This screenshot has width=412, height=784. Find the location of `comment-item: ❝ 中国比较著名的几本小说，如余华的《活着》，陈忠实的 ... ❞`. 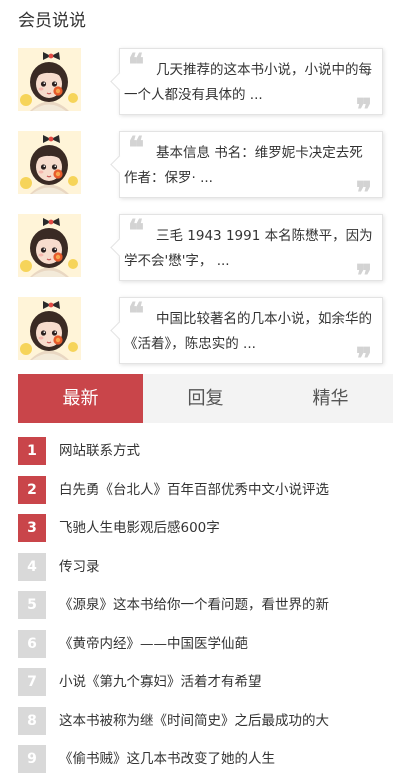

comment-item: ❝ 中国比较著名的几本小说，如余华的《活着》，陈忠实的 ... ❞ is located at coordinates (206, 332).